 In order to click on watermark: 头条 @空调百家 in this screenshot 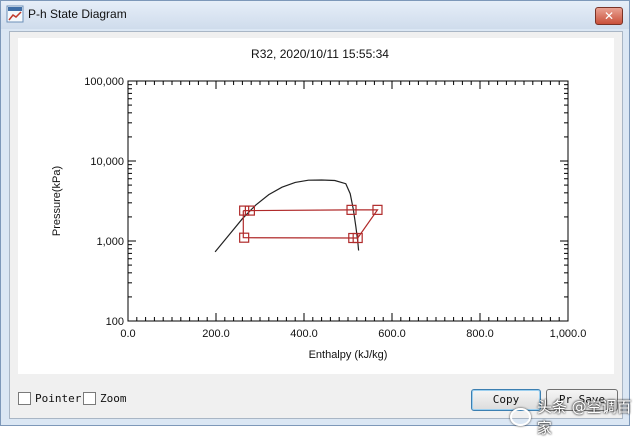, I will do `click(575, 417)`.